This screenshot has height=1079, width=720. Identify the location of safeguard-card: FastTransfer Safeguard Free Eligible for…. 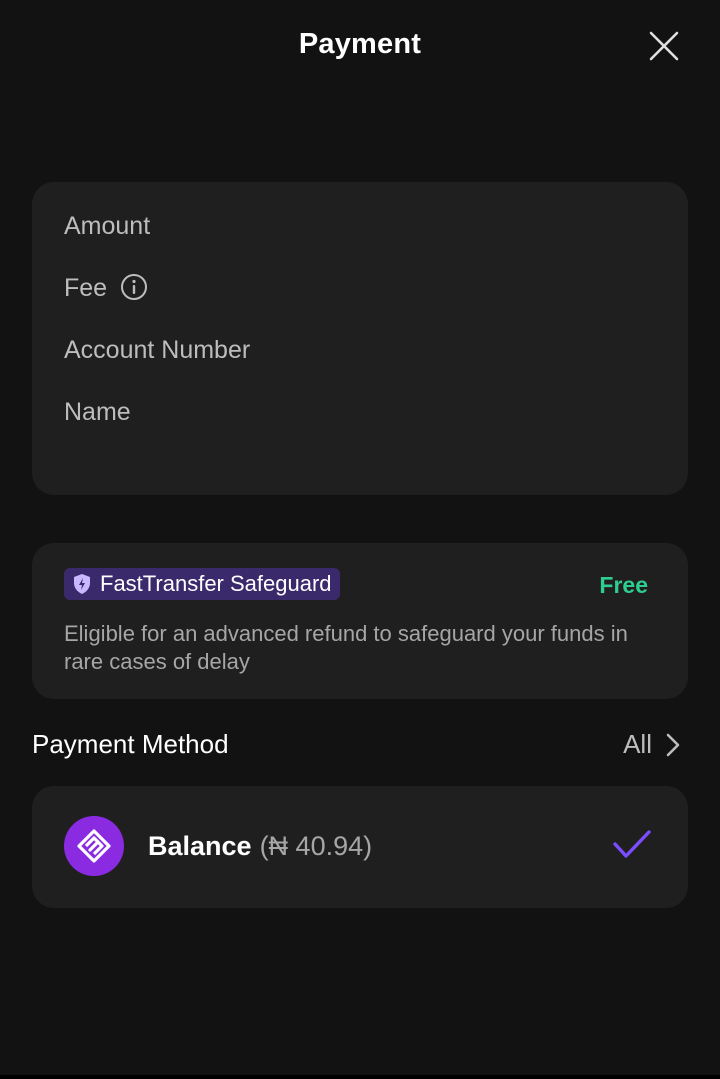
(360, 621).